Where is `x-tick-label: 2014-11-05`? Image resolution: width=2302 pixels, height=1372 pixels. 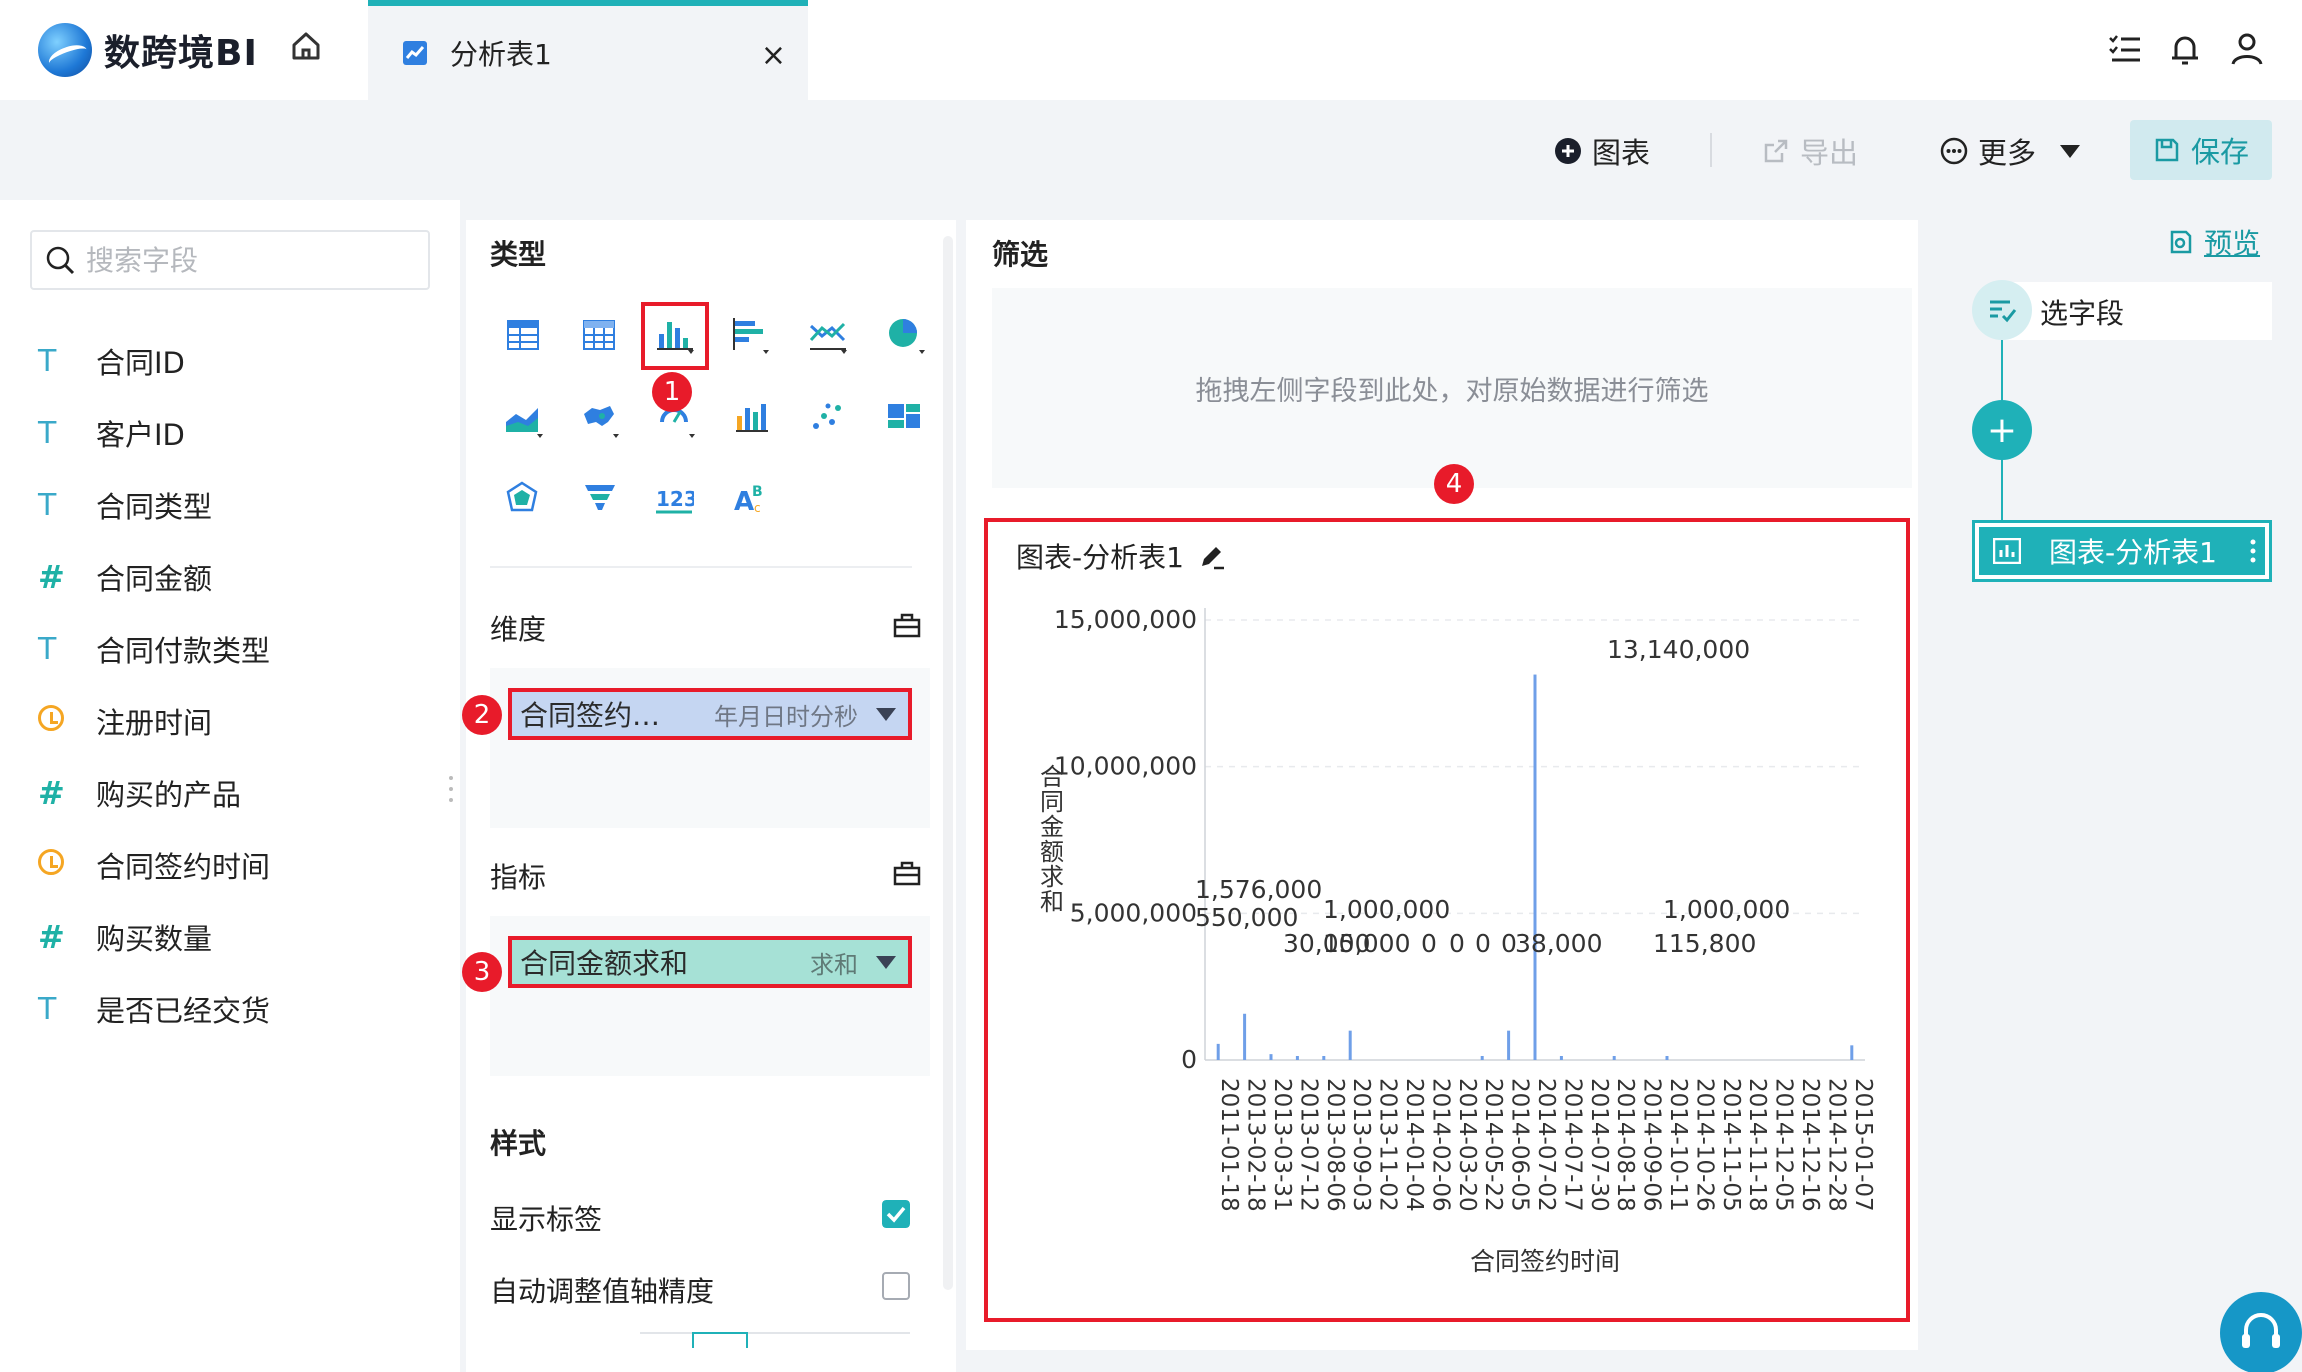
x-tick-label: 2014-11-05 is located at coordinates (1731, 1145).